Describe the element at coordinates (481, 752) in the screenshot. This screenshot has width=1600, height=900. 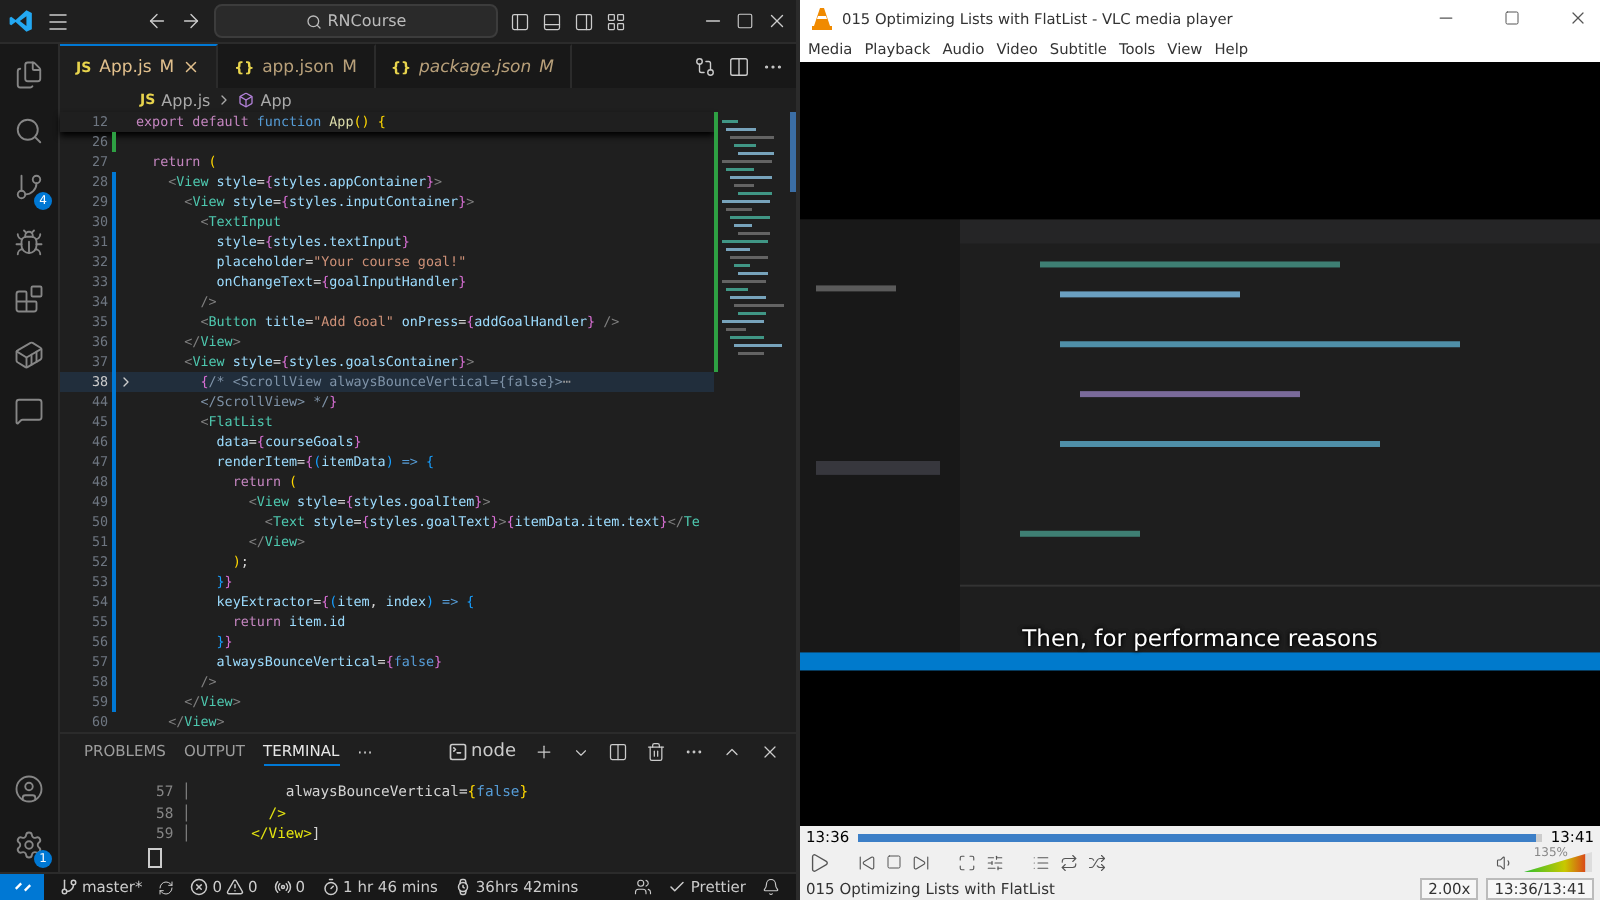
I see `terminal-selector: node` at that location.